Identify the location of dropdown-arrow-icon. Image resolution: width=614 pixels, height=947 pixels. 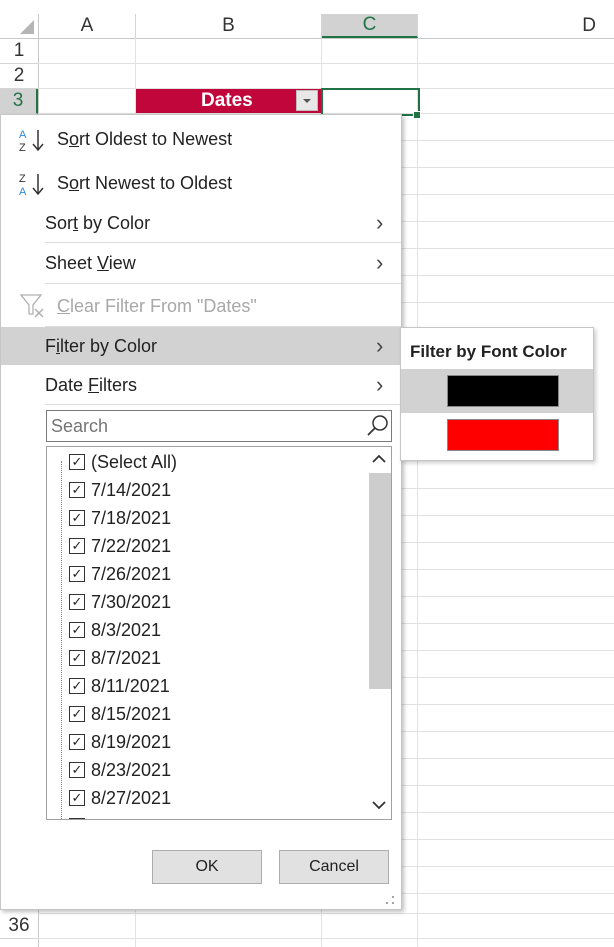
(307, 101).